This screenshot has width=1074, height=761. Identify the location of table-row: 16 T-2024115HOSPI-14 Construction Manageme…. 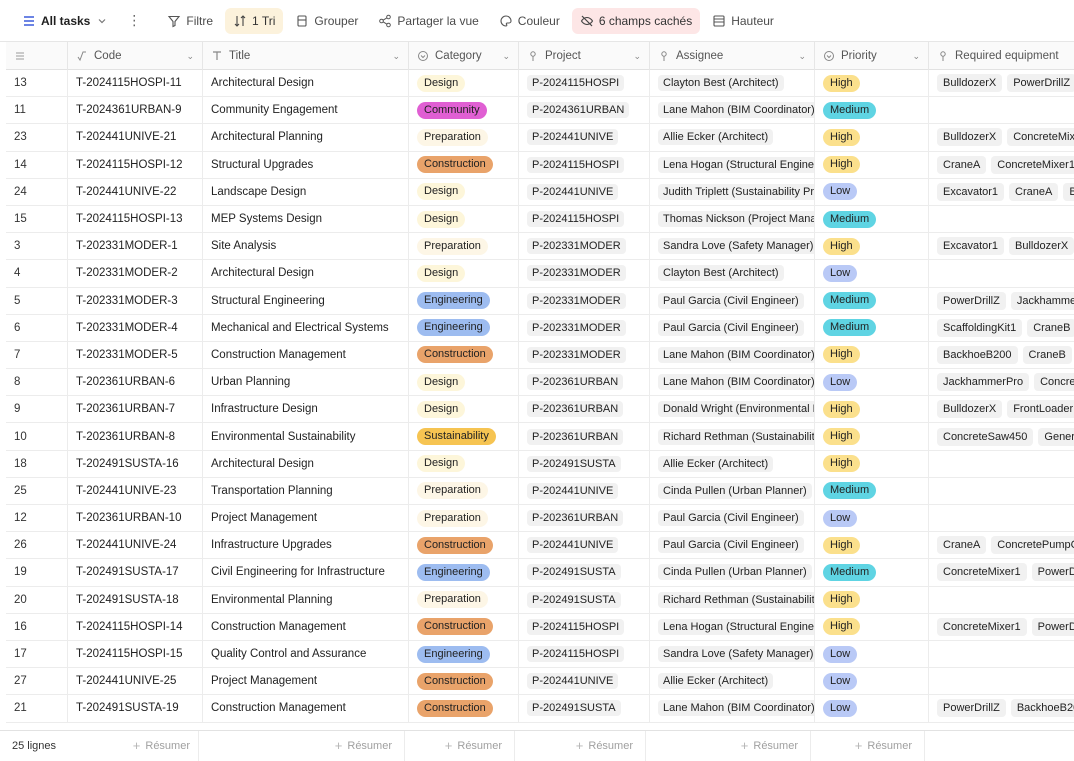
(540, 627).